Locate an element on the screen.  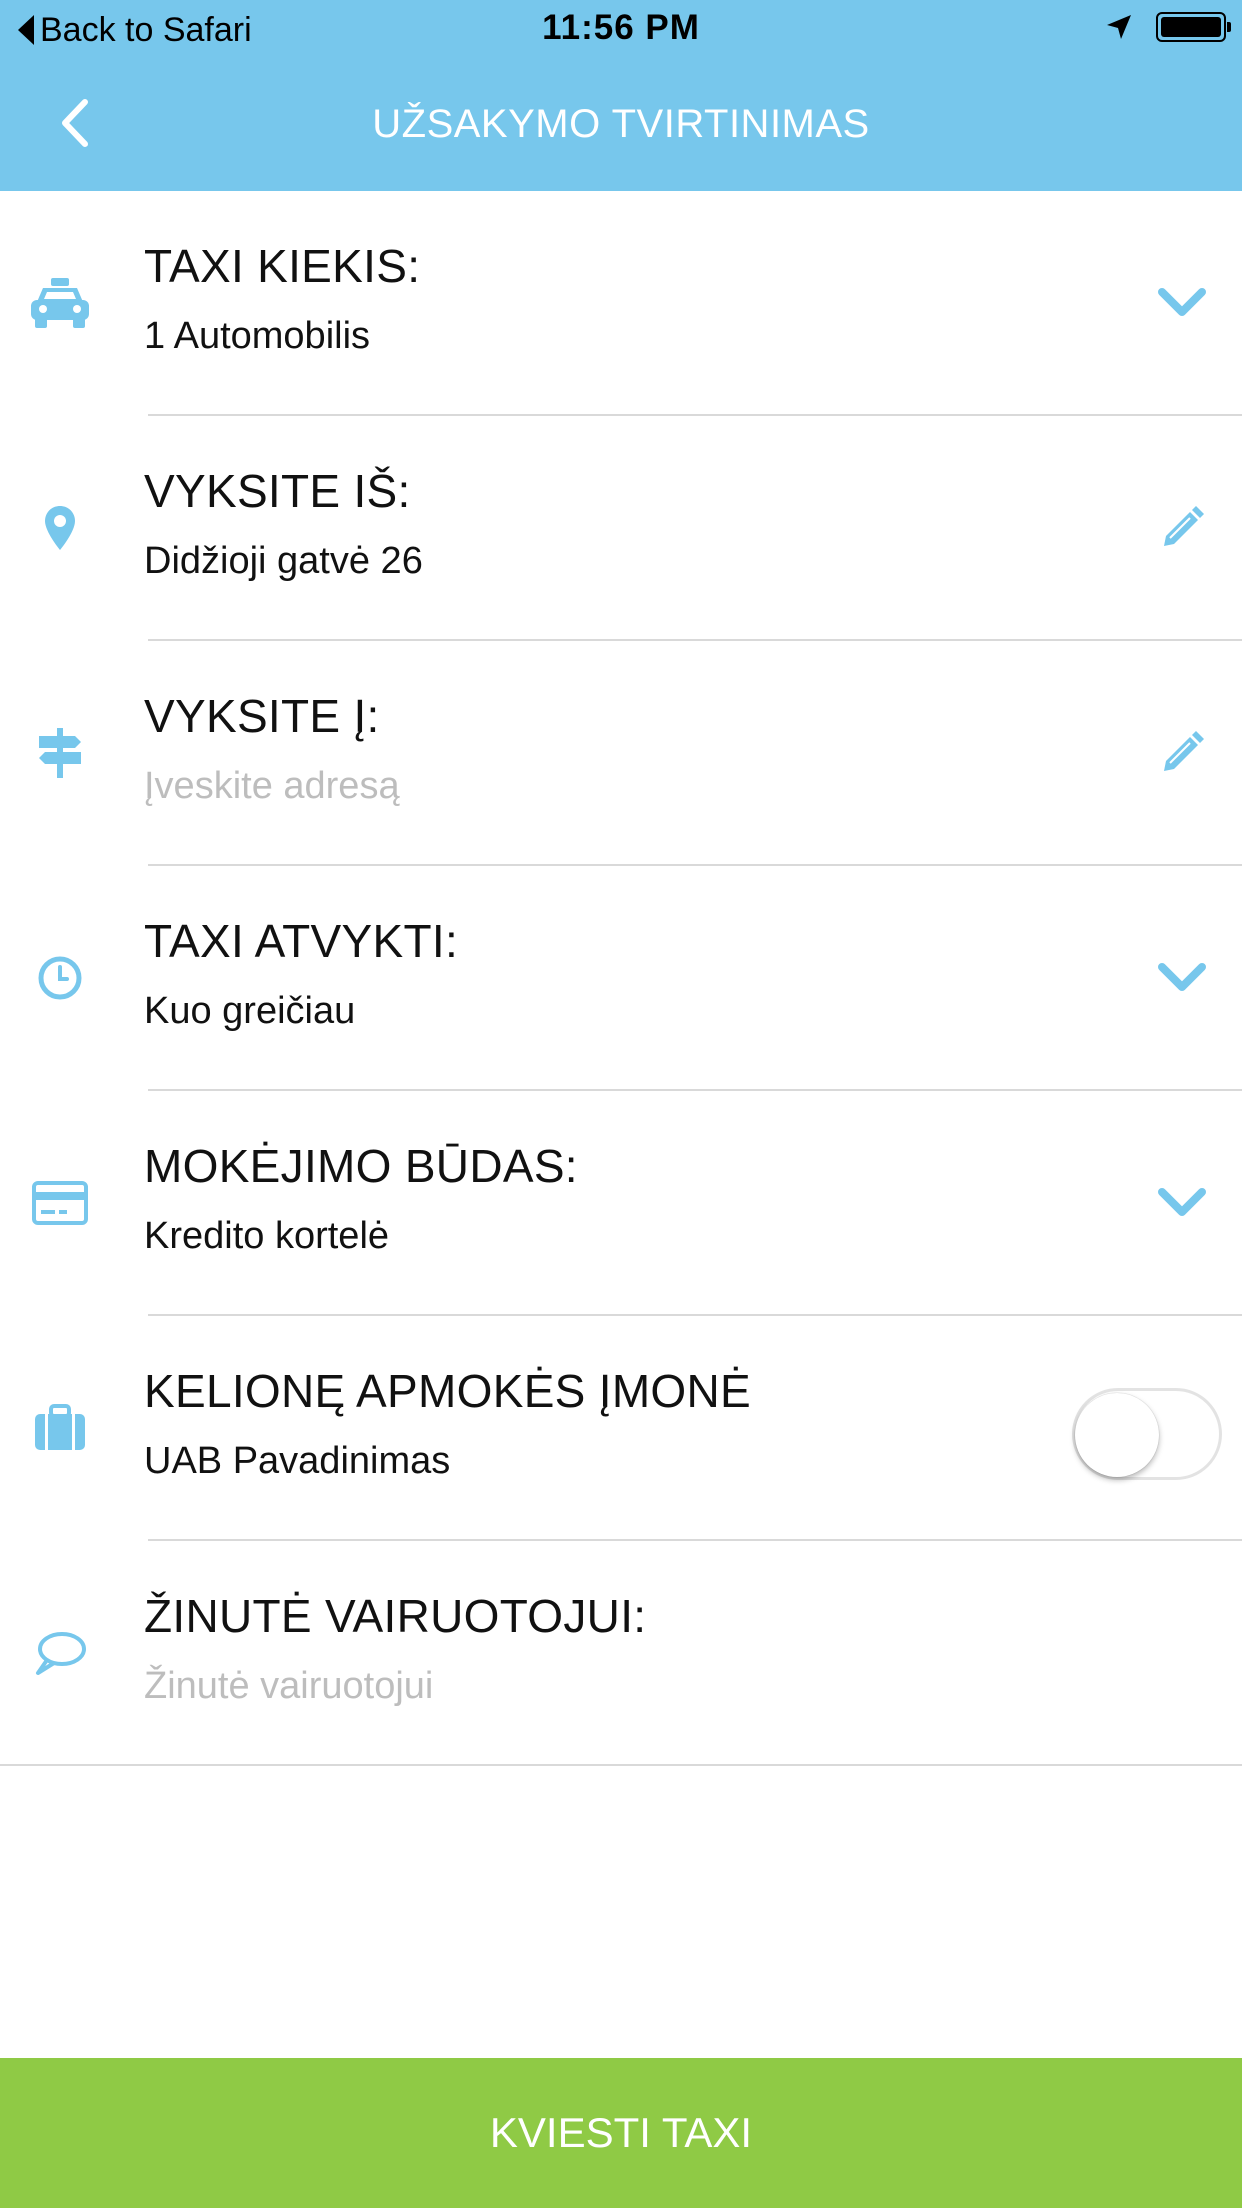
row-company-pays: KELIONĘ APMOKĖS ĮMONĖ UAB Pavadinimas is located at coordinates (621, 1428).